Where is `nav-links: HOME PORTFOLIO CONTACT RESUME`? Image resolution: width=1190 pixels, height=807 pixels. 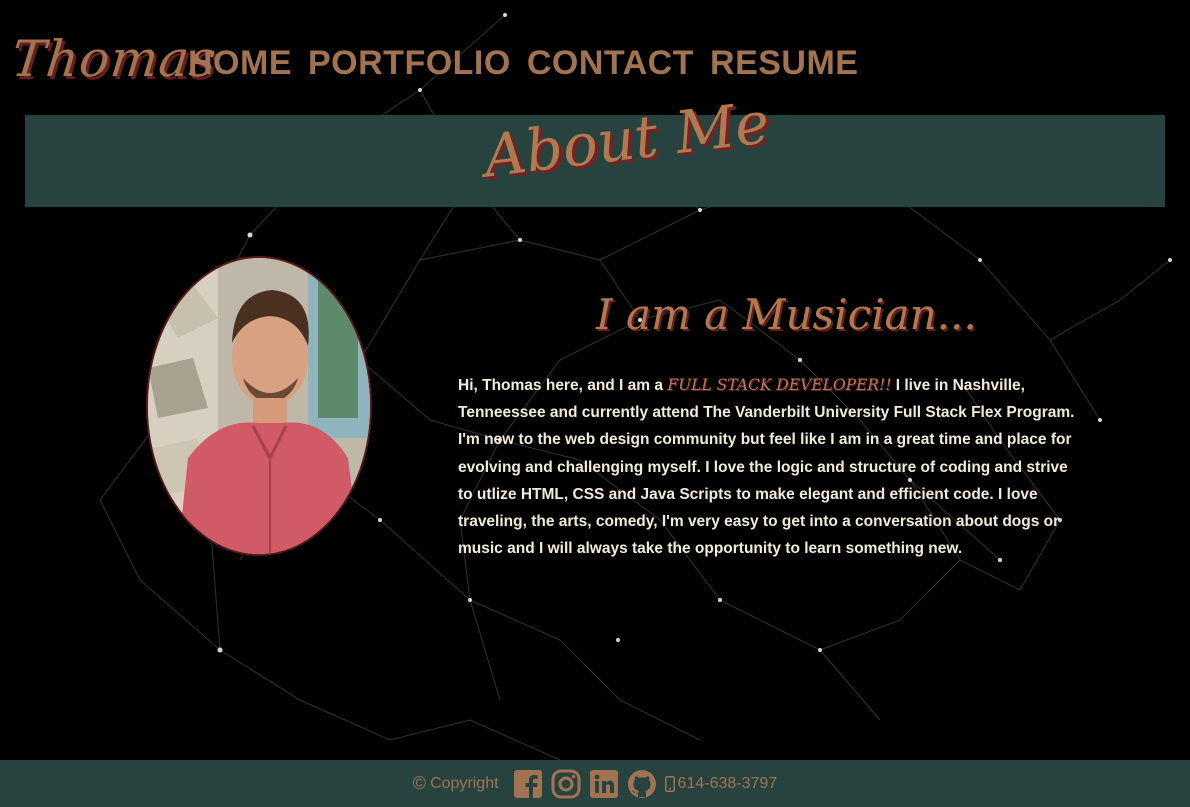
nav-links: HOME PORTFOLIO CONTACT RESUME is located at coordinates (523, 63).